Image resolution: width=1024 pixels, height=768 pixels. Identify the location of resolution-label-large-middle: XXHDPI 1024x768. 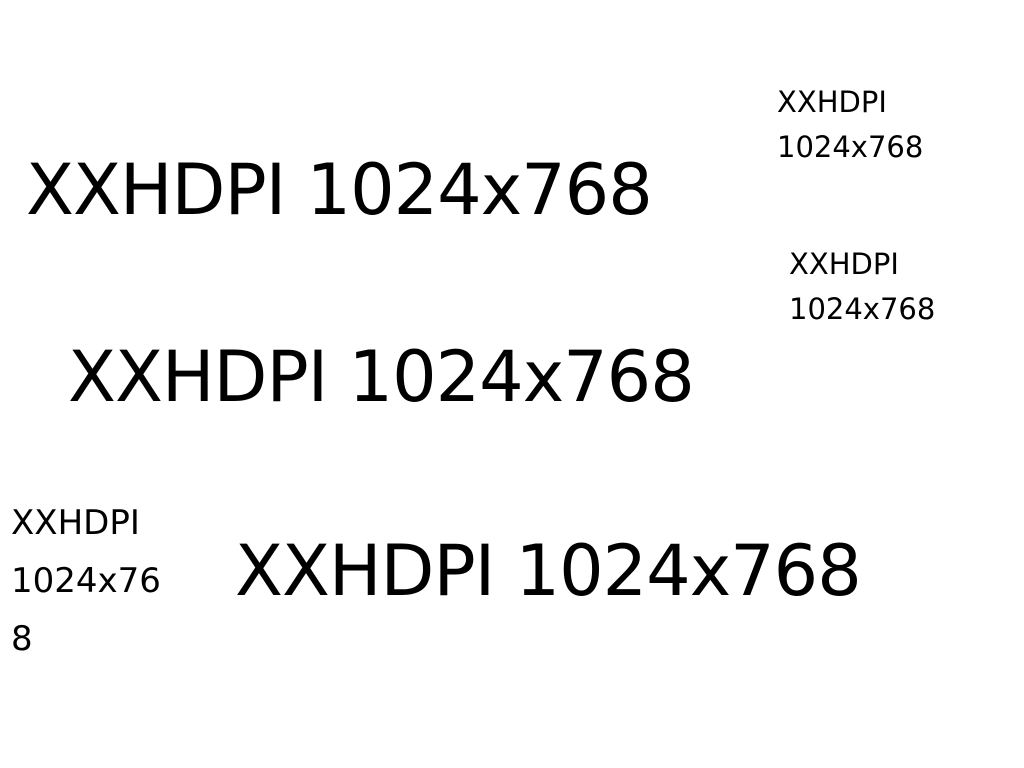
(381, 377).